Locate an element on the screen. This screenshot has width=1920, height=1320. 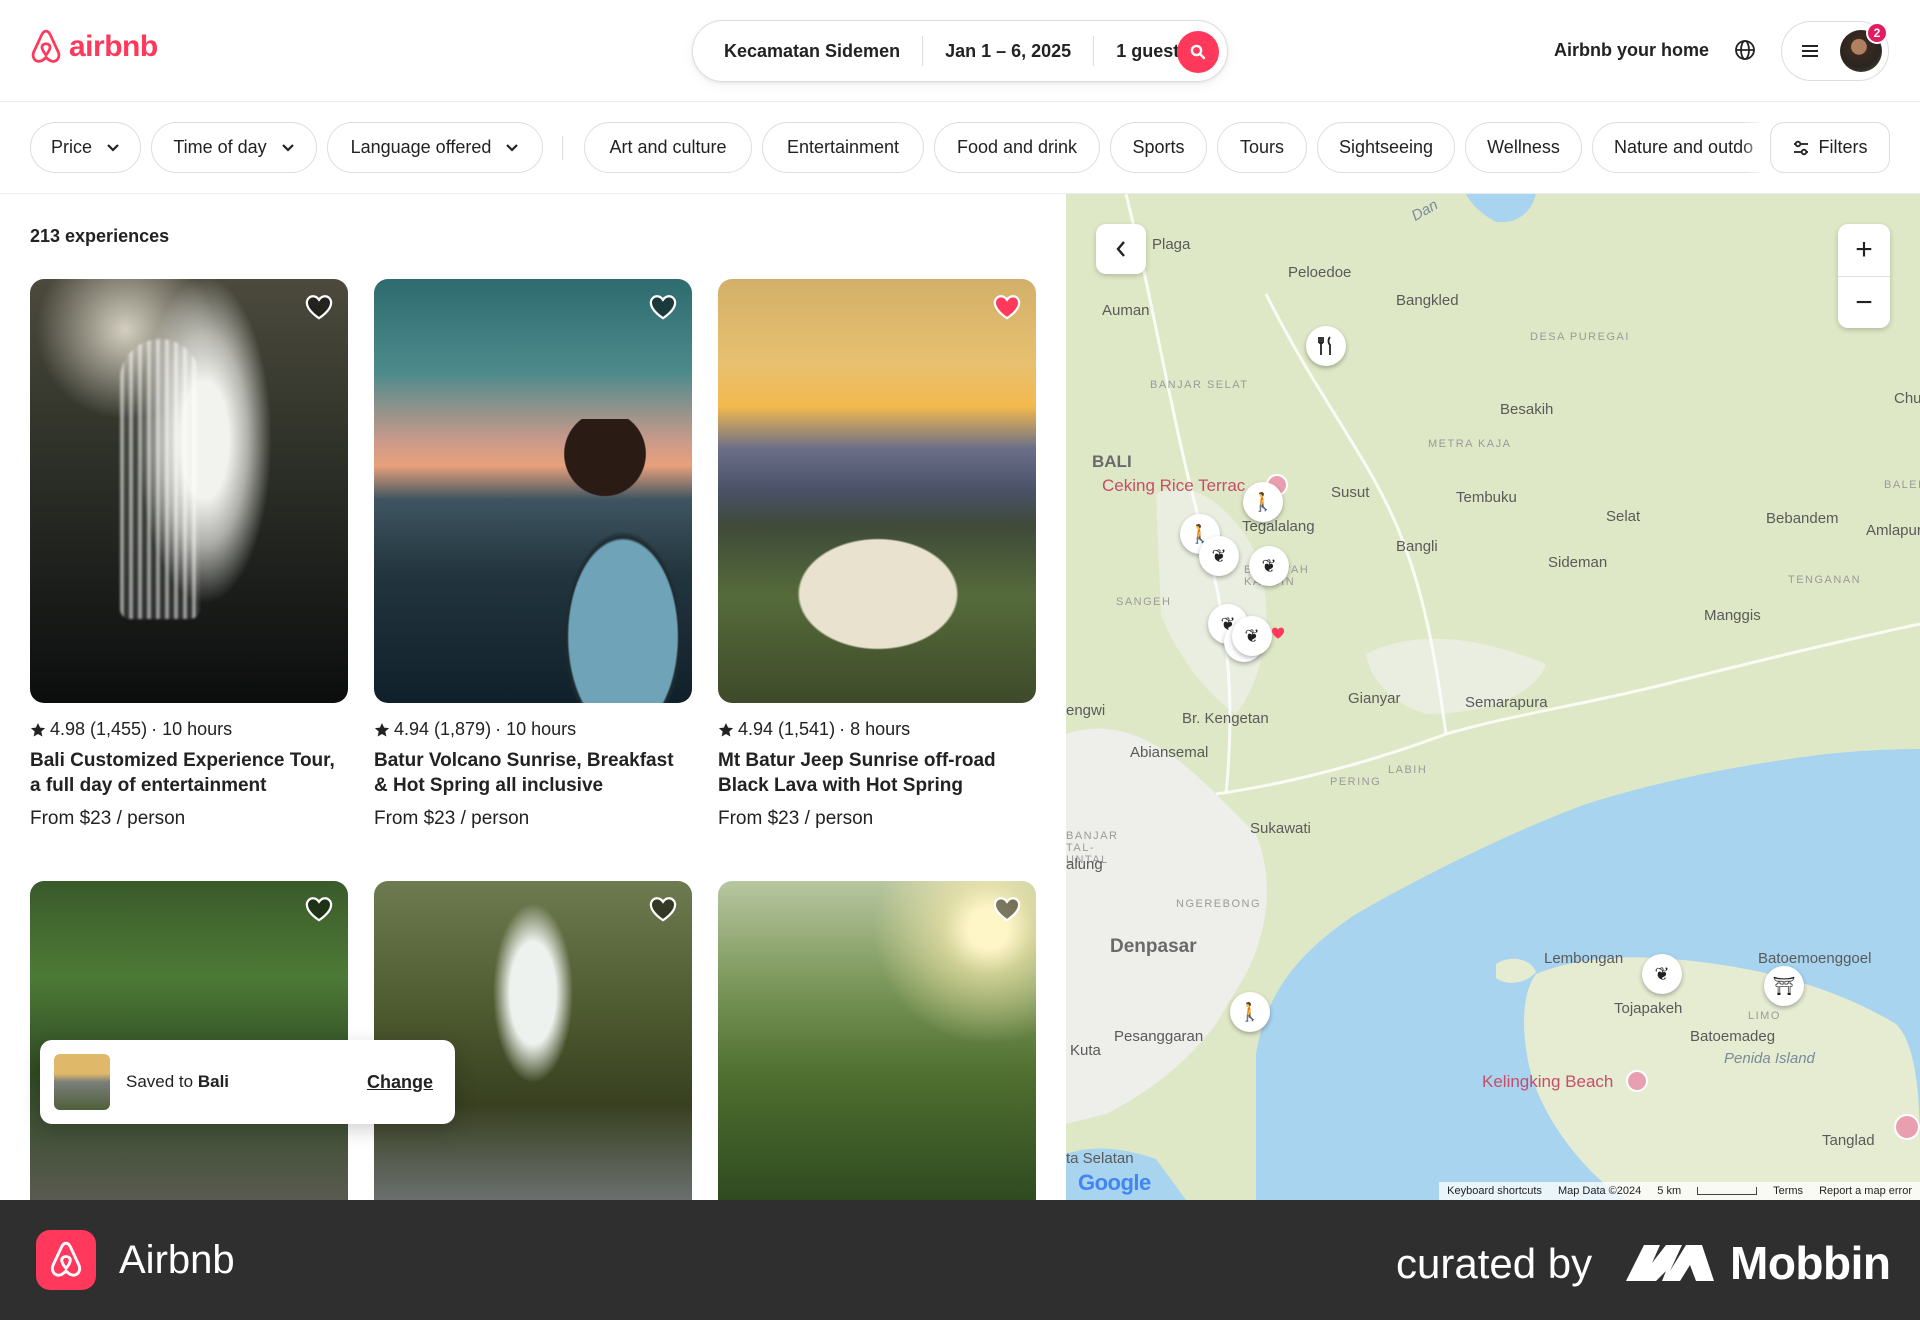
listing-card is located at coordinates (877, 1041).